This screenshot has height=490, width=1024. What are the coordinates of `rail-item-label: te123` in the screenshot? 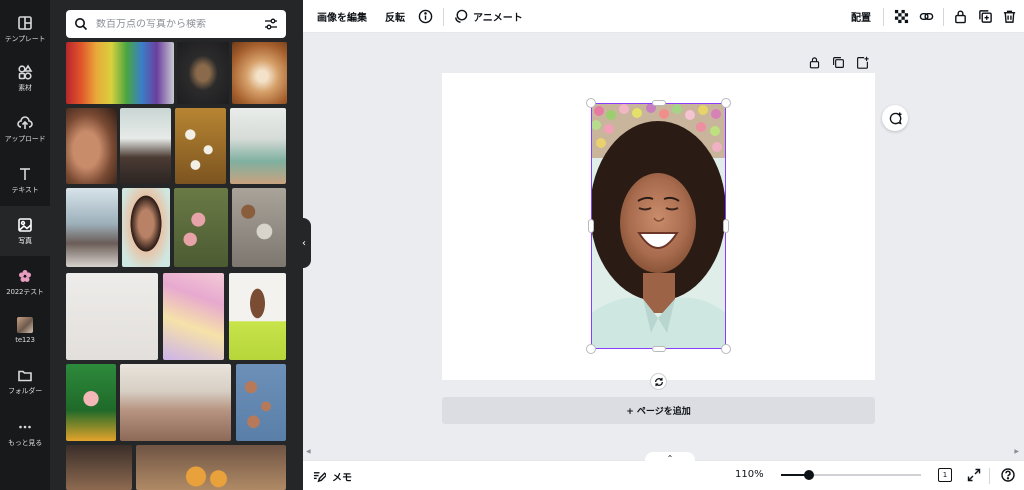 It's located at (25, 339).